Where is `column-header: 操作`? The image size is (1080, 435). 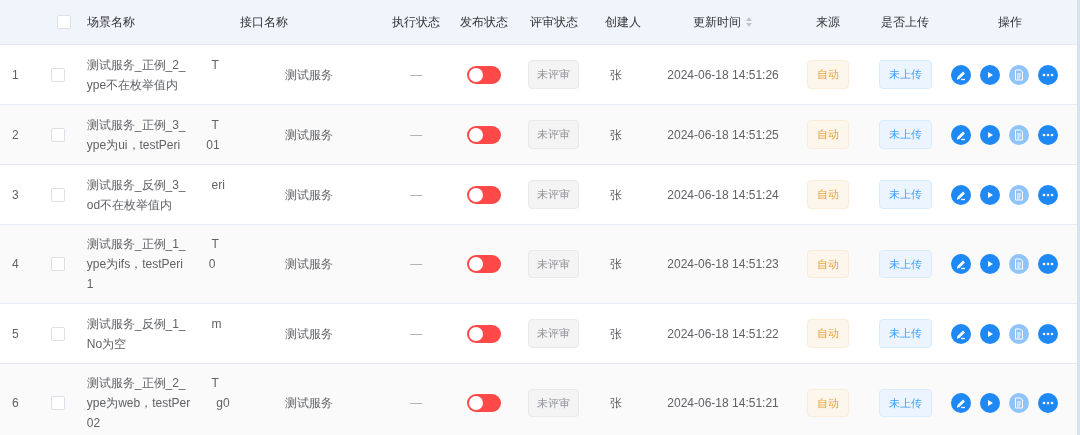 column-header: 操作 is located at coordinates (1009, 22).